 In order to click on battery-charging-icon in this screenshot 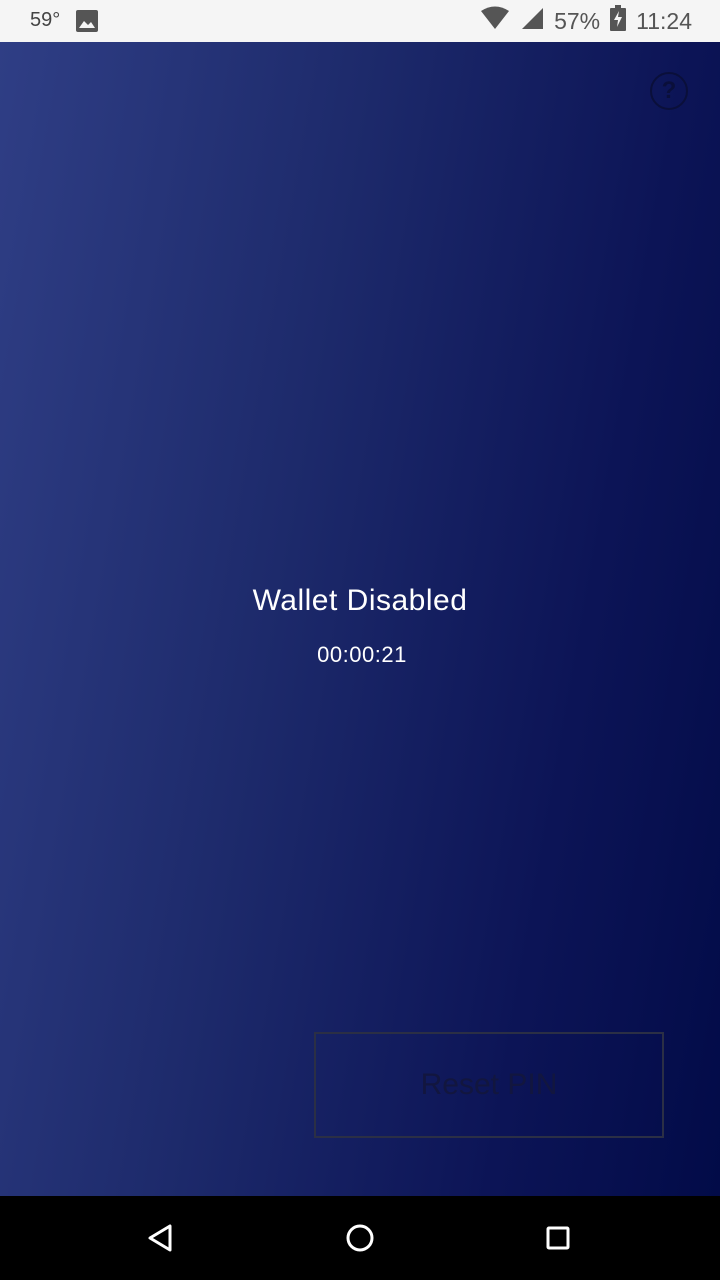, I will do `click(618, 21)`.